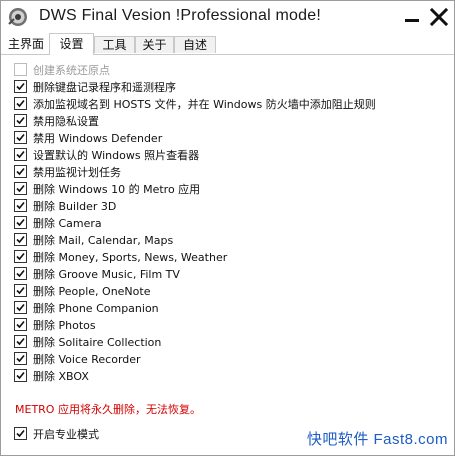 The width and height of the screenshot is (455, 456). I want to click on option-label: 禁用 Windows Defender, so click(98, 138).